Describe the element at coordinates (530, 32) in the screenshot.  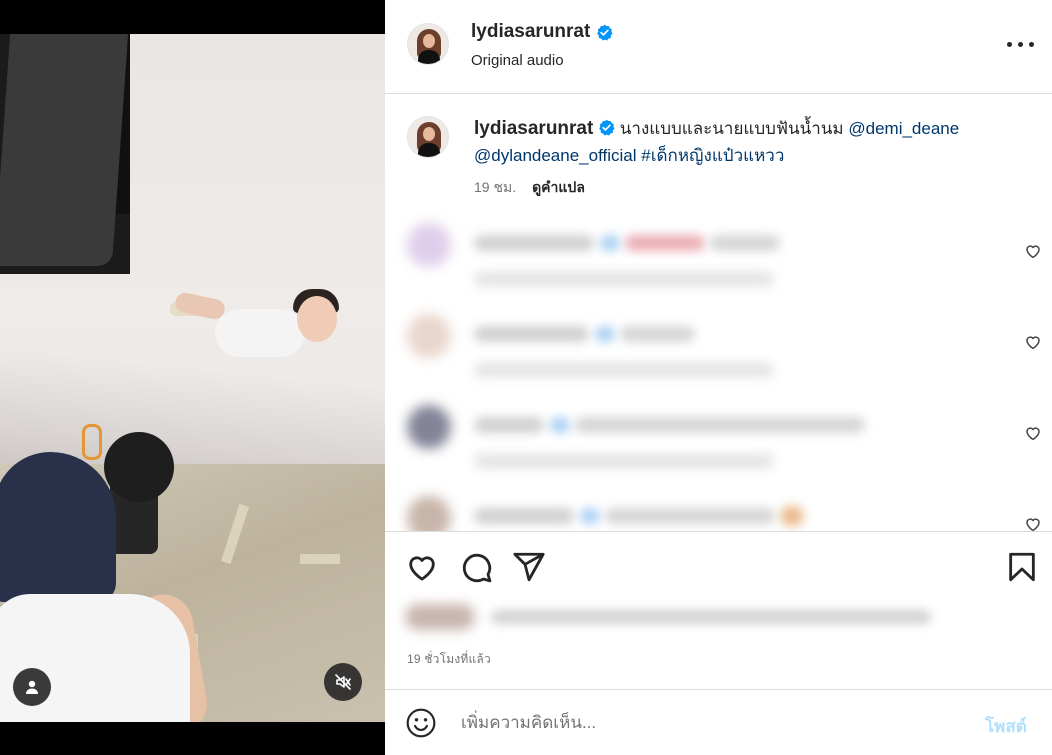
I see `header-username: lydiasarunrat` at that location.